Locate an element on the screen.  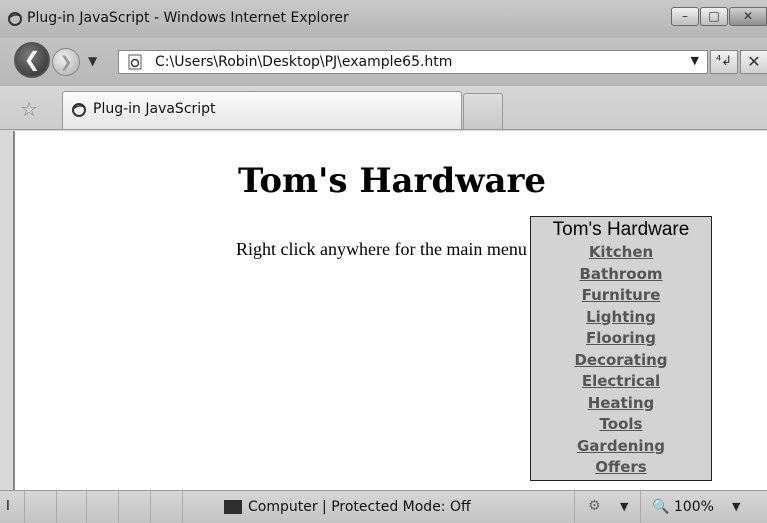
menu-item-decorating: Decorating is located at coordinates (621, 361).